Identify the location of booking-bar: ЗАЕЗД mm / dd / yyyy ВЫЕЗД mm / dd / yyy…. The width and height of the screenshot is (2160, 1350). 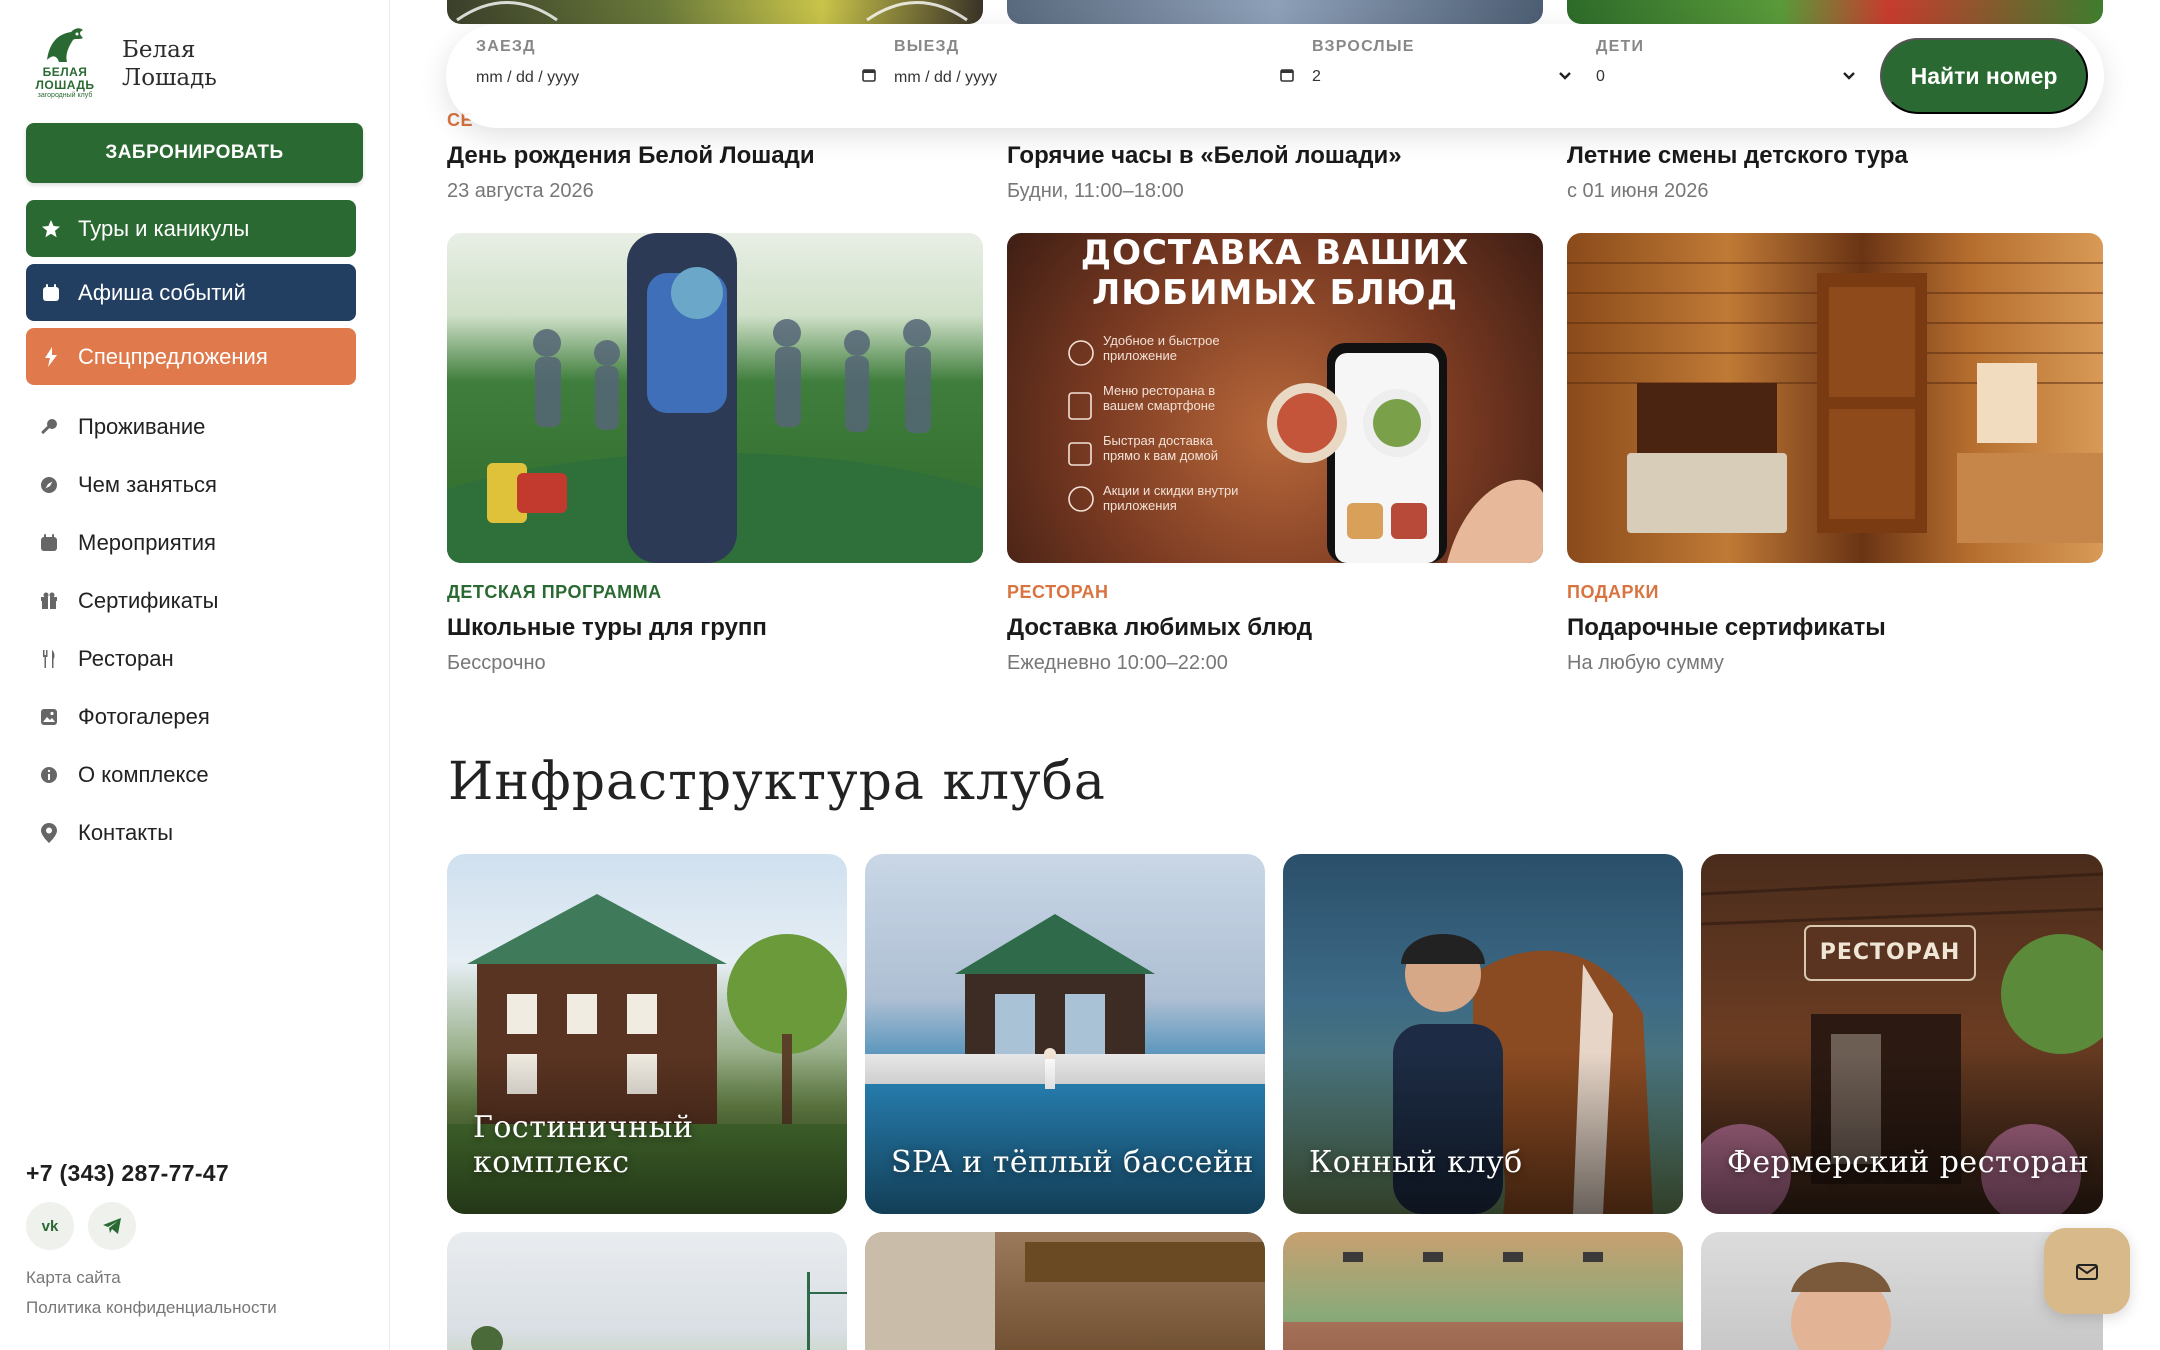
(1275, 76).